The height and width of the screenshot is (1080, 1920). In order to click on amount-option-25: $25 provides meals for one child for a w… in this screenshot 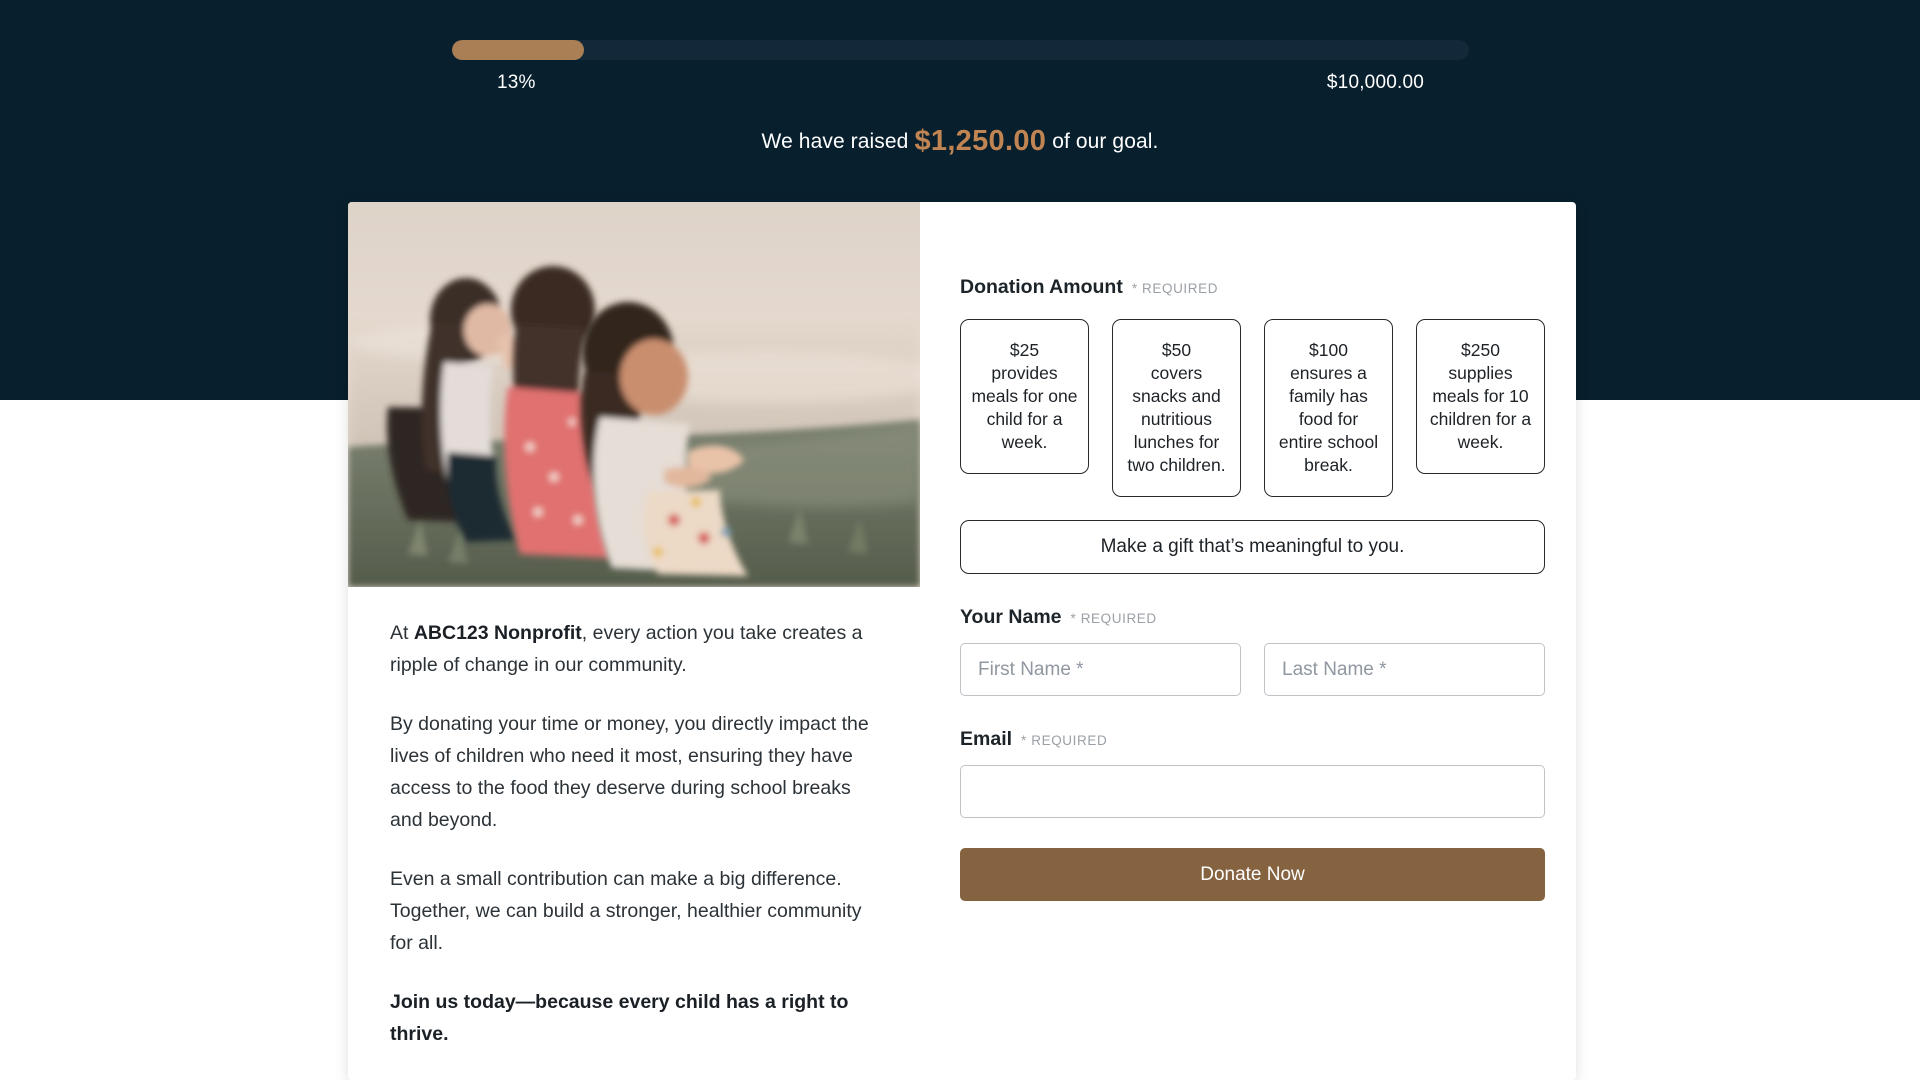, I will do `click(1024, 396)`.